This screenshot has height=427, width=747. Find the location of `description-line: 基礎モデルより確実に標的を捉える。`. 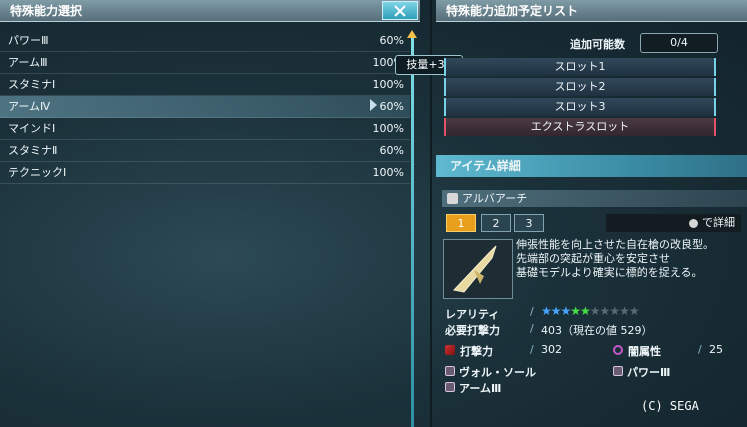

description-line: 基礎モデルより確実に標的を捉える。 is located at coordinates (609, 272).